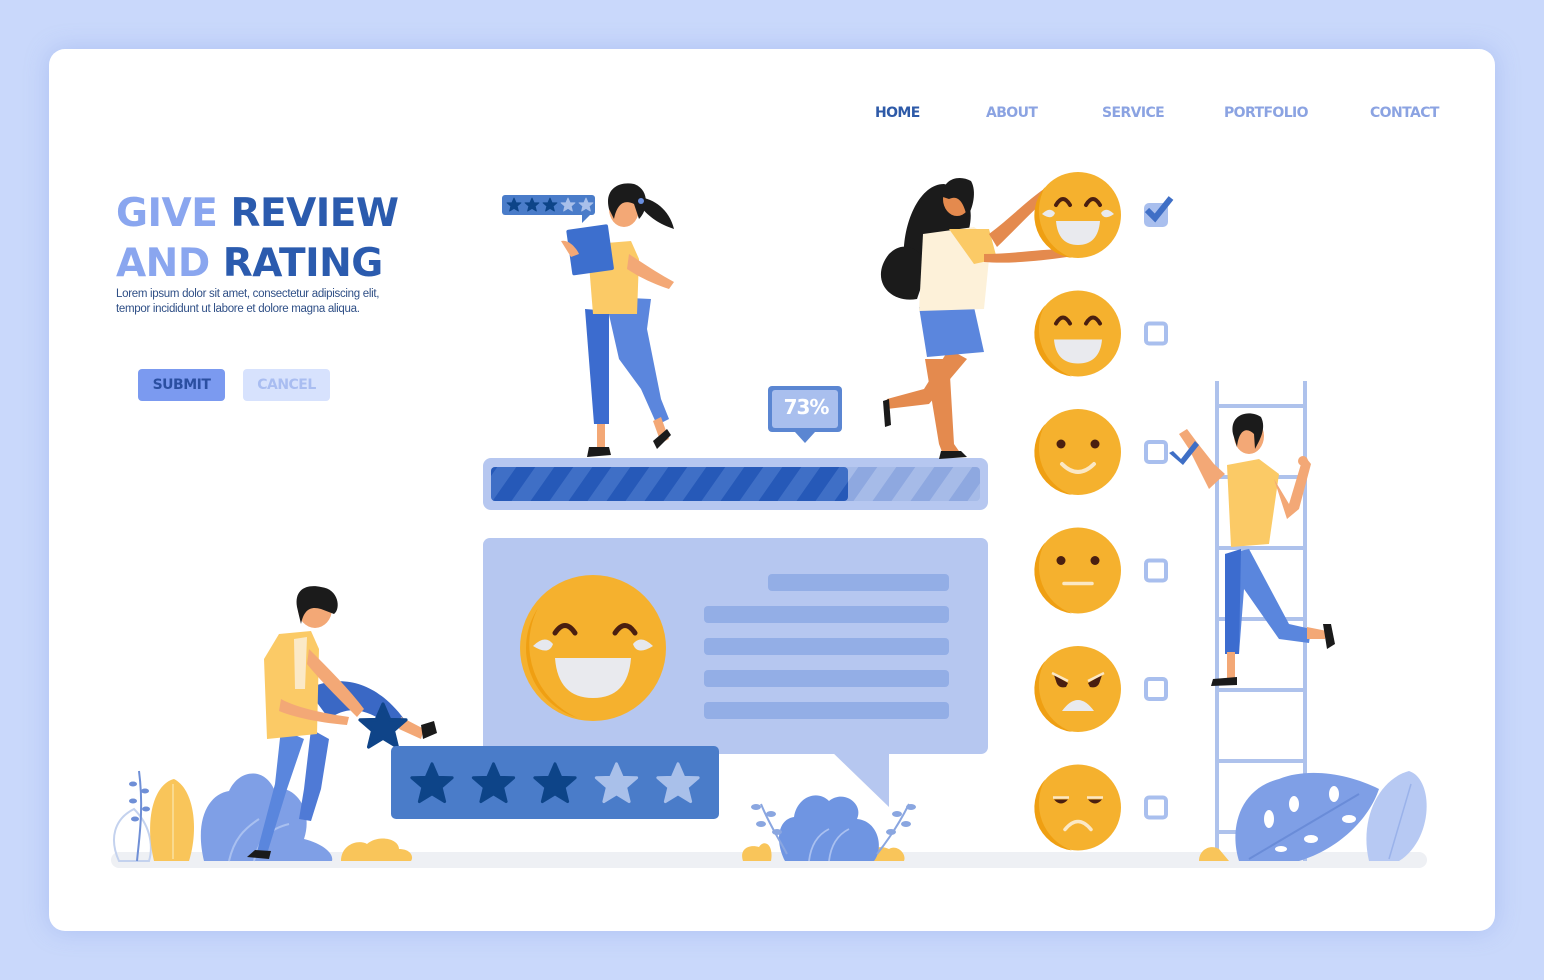 This screenshot has height=980, width=1544. What do you see at coordinates (1159, 211) in the screenshot?
I see `checkbox-checked` at bounding box center [1159, 211].